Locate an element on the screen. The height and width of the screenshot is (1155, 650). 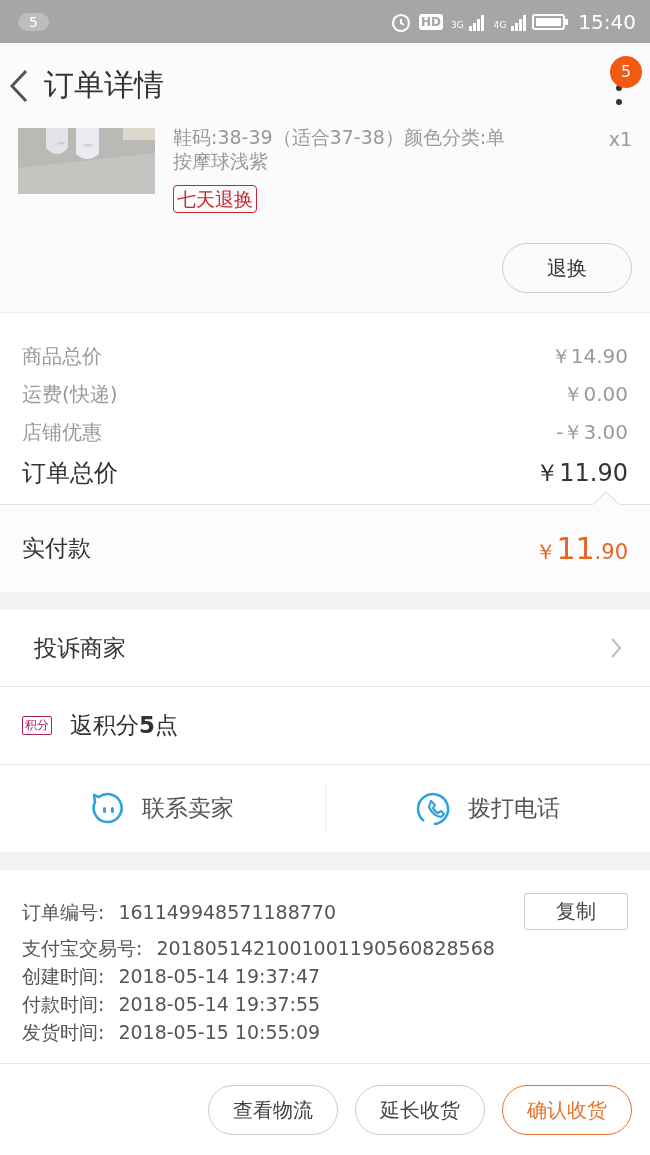
network-label: 3G is located at coordinates (457, 24).